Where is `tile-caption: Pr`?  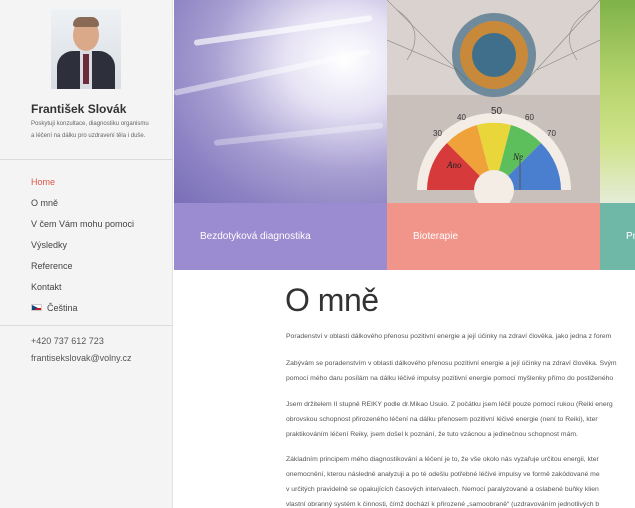
tile-caption: Pr is located at coordinates (617, 236).